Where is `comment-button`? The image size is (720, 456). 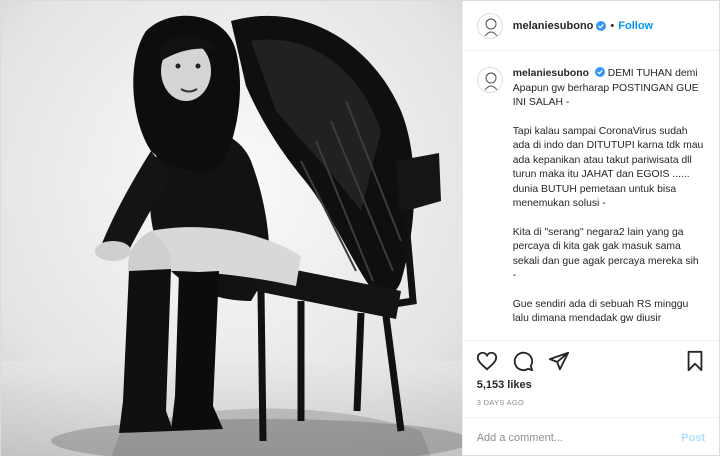
comment-button is located at coordinates (523, 361).